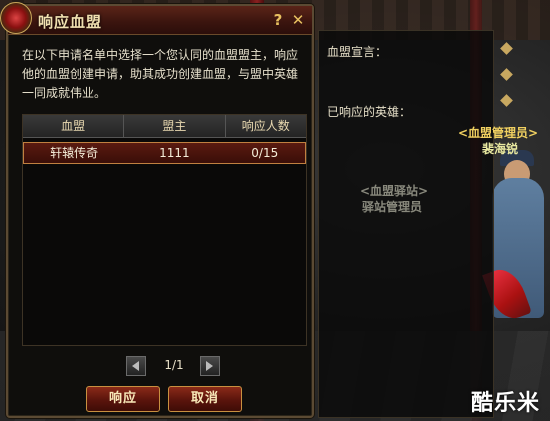  I want to click on heroes-label: 已响应的英雄：, so click(369, 112).